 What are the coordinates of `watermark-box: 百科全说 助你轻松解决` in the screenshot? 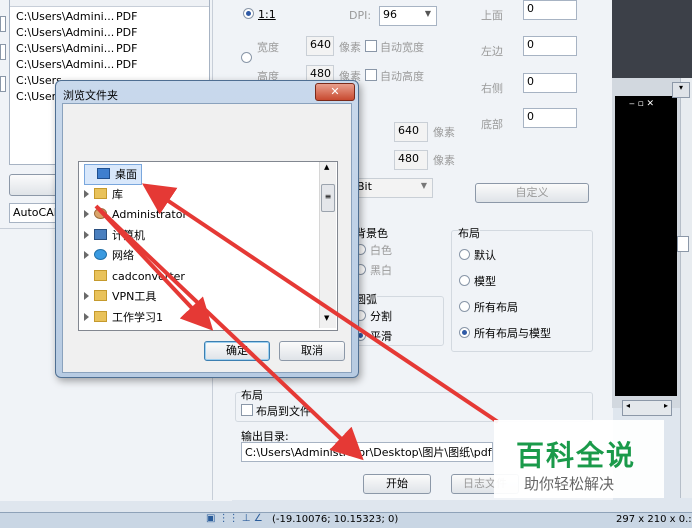 It's located at (579, 459).